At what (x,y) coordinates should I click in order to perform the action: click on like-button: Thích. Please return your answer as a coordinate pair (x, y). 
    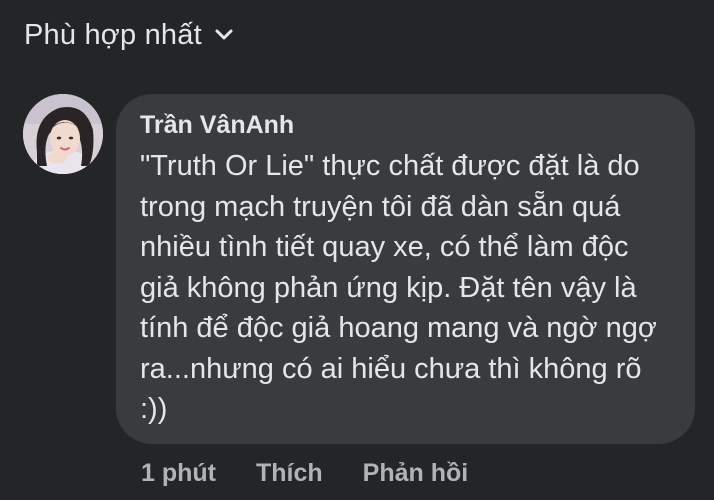
    Looking at the image, I should click on (289, 473).